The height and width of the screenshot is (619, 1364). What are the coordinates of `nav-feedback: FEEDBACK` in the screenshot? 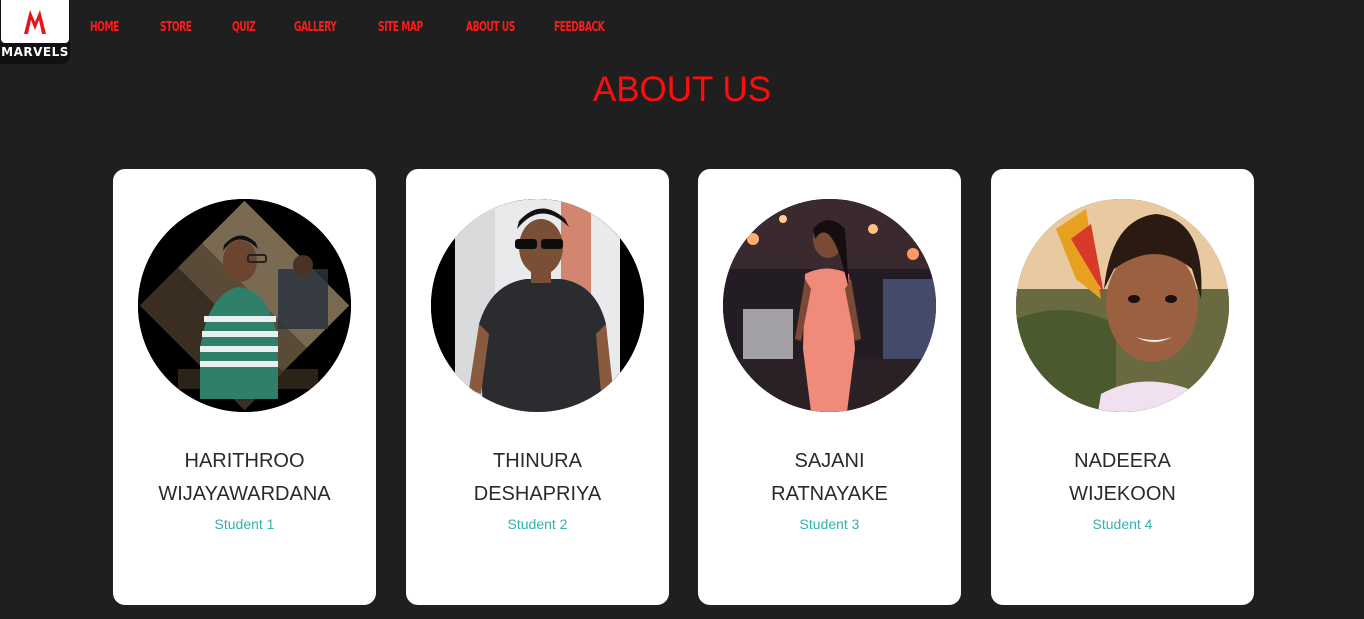 It's located at (579, 27).